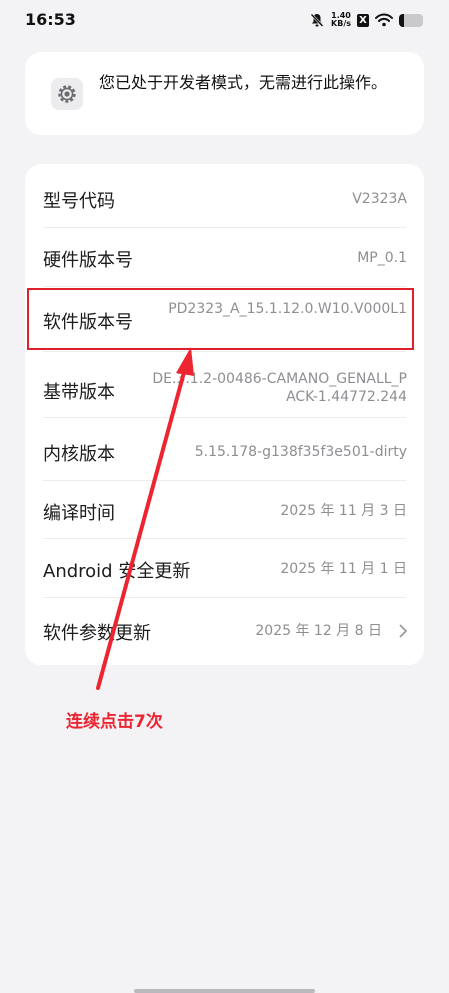 The width and height of the screenshot is (449, 993). I want to click on annotation-text: 连续点击7次, so click(114, 722).